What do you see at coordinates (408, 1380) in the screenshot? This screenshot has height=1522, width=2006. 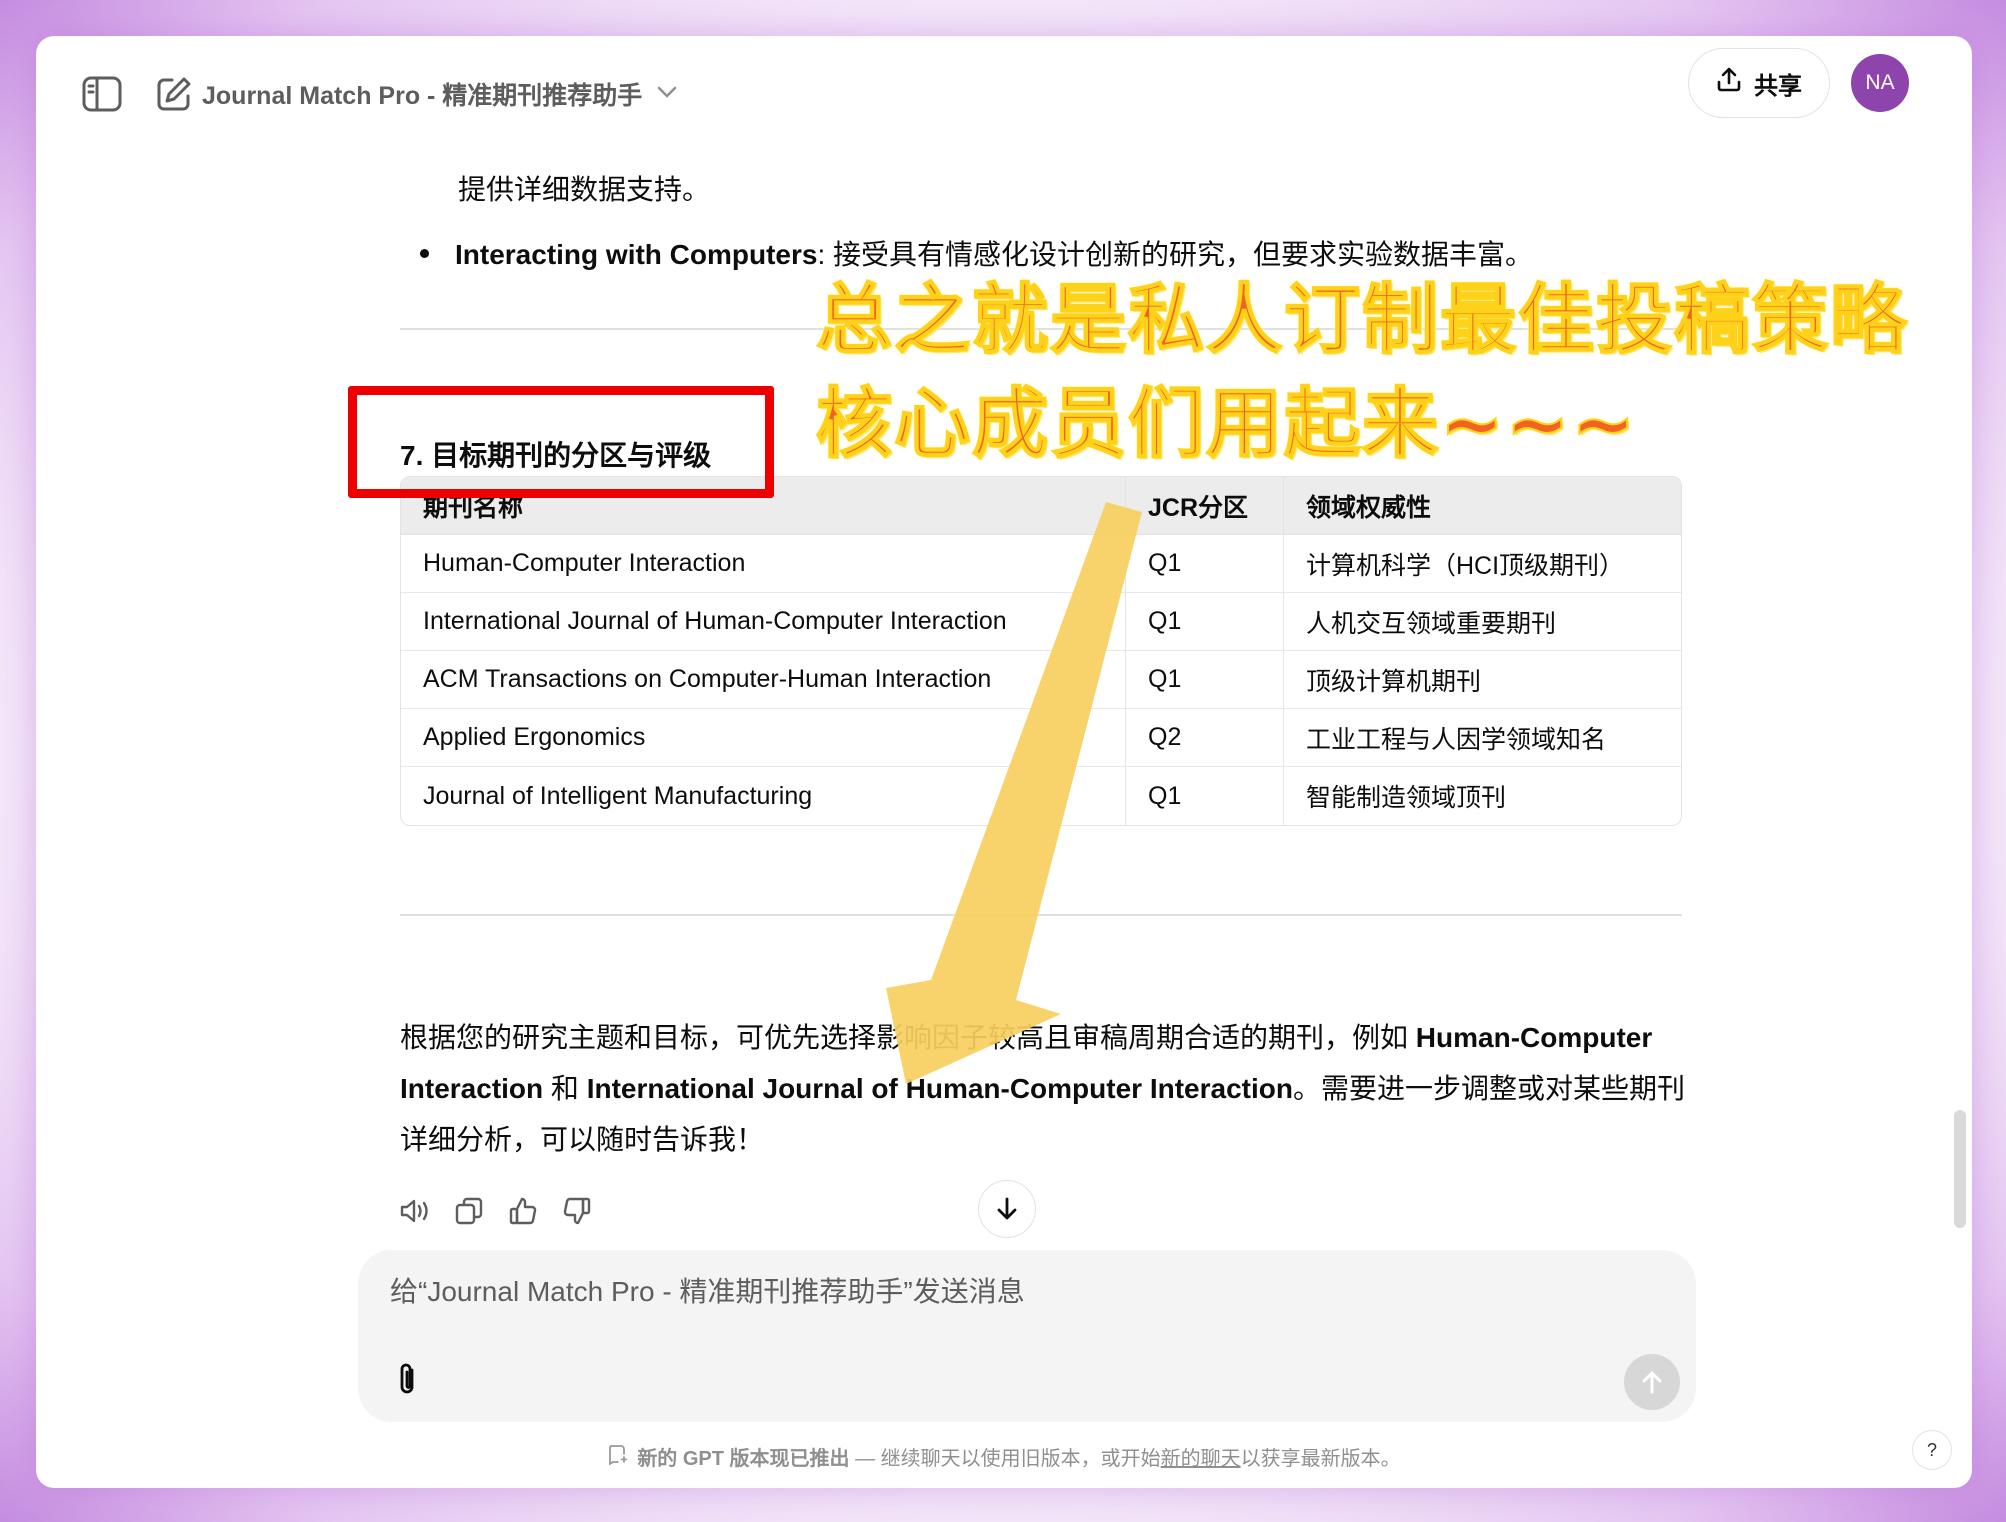 I see `attach-icon` at bounding box center [408, 1380].